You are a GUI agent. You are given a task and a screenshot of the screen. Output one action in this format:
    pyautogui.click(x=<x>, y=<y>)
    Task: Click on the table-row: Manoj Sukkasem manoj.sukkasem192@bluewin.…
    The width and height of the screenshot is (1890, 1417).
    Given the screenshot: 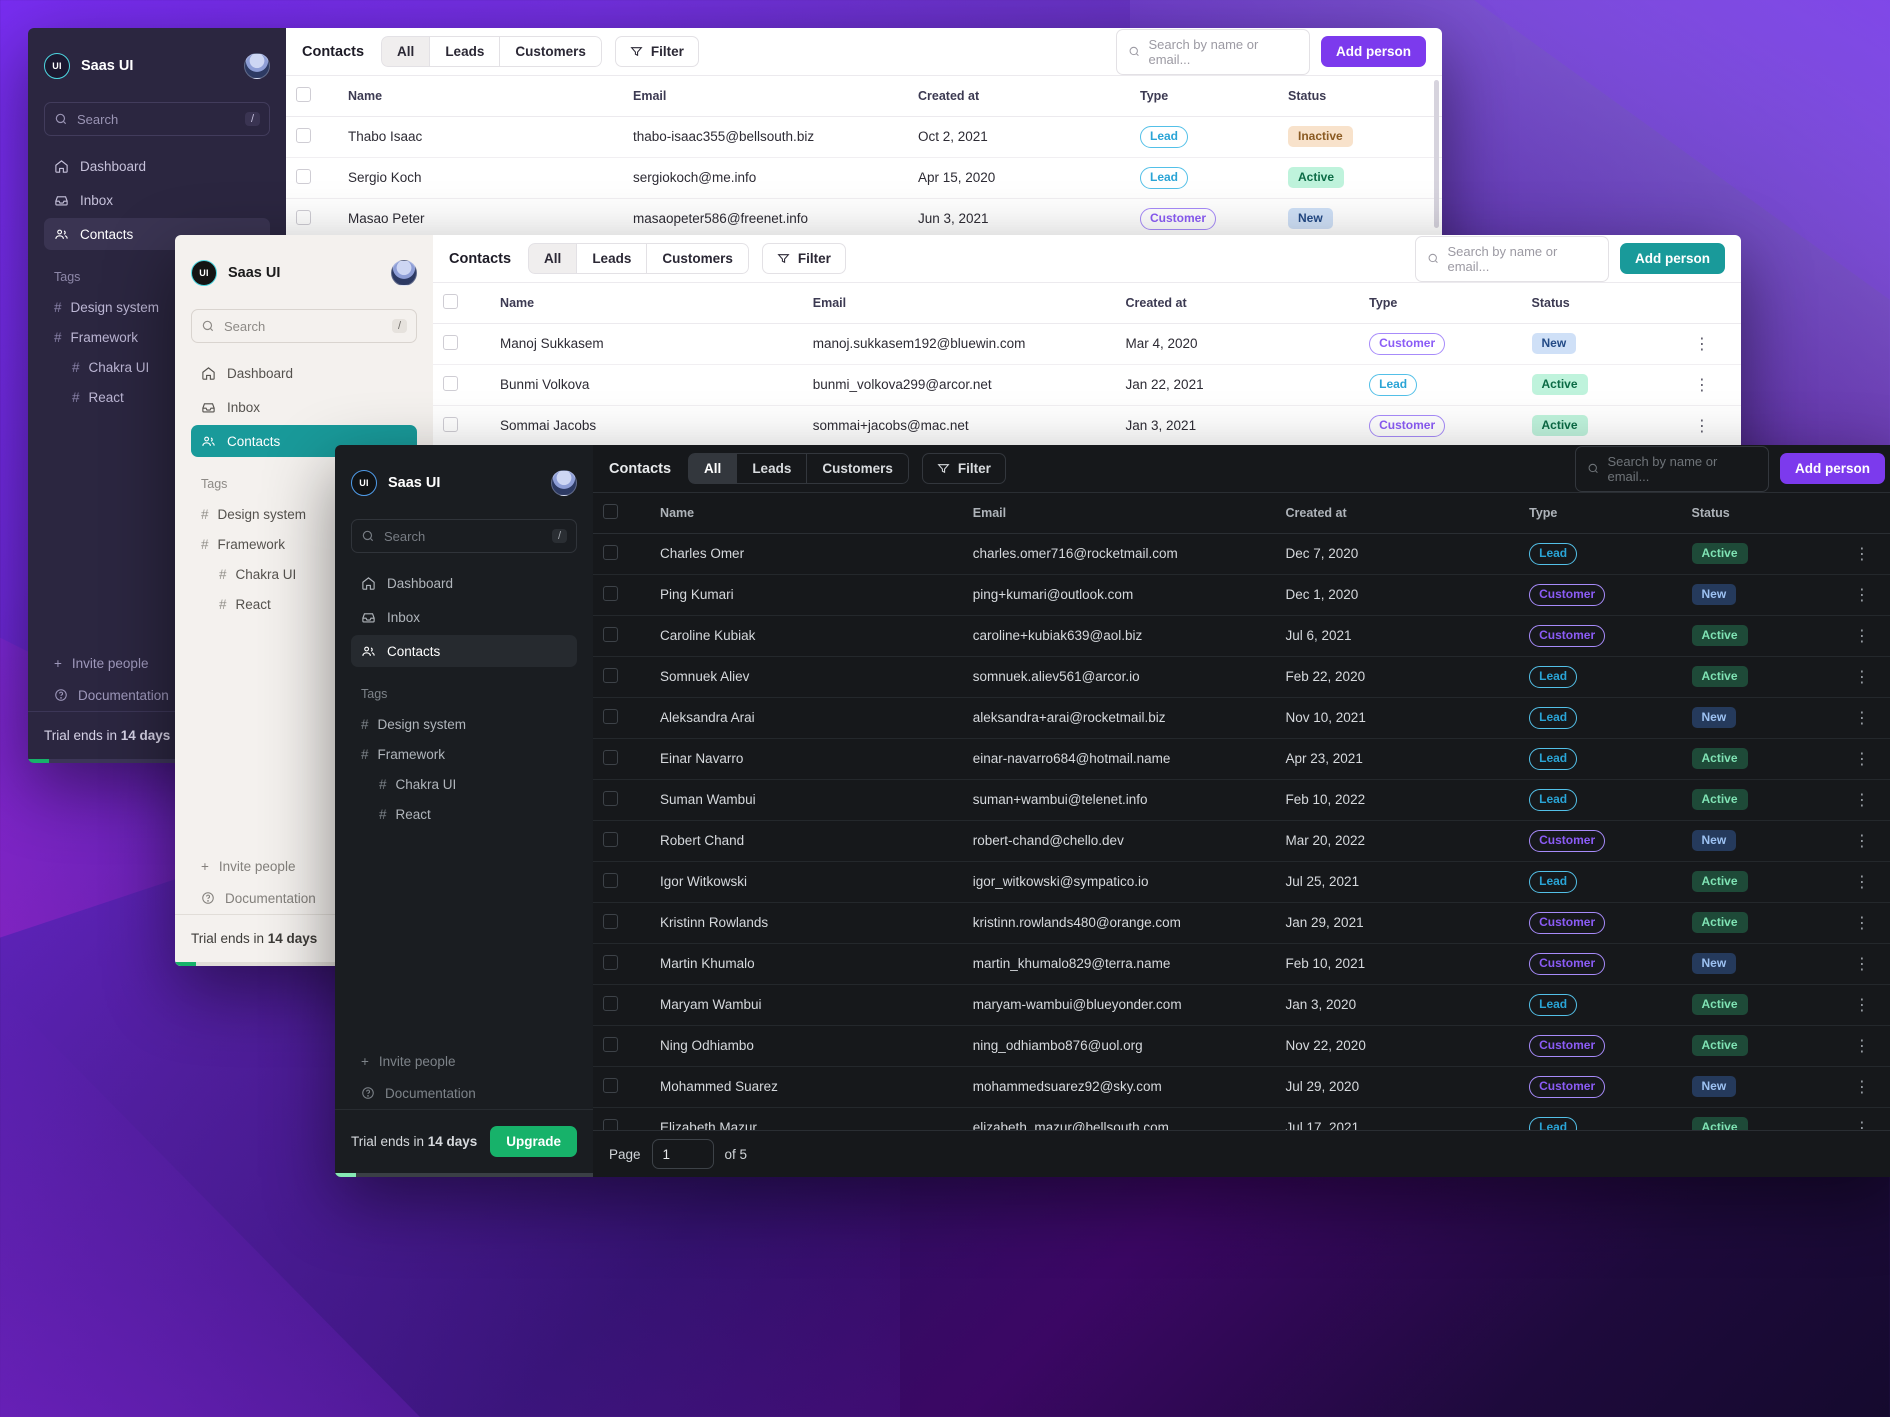 What is the action you would take?
    pyautogui.click(x=1087, y=344)
    